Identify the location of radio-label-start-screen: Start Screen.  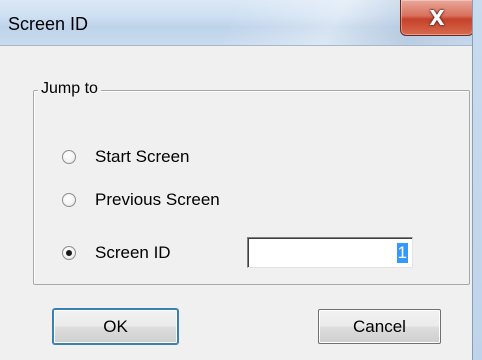
(142, 156).